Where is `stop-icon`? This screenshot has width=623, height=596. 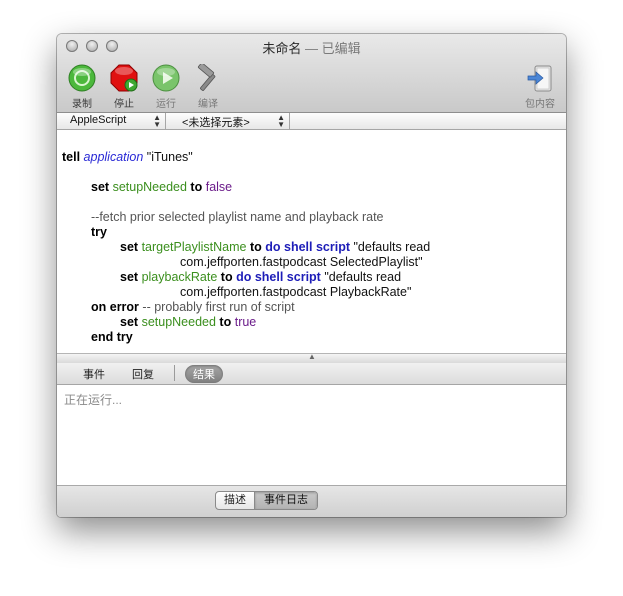
stop-icon is located at coordinates (124, 78).